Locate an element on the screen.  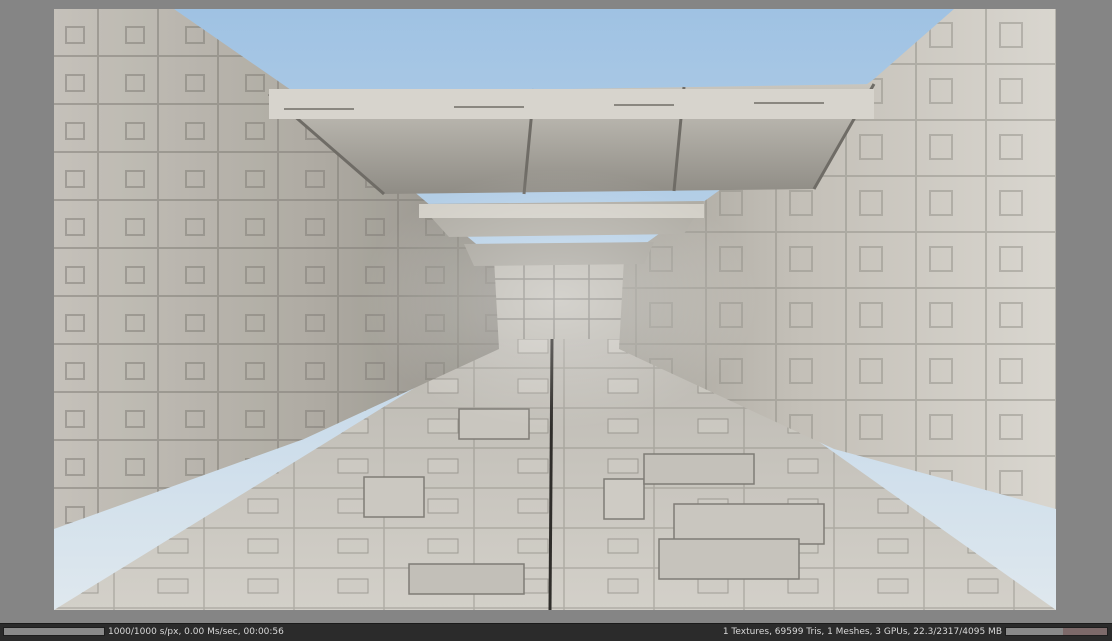
gpu-memory-bar is located at coordinates (1056, 631).